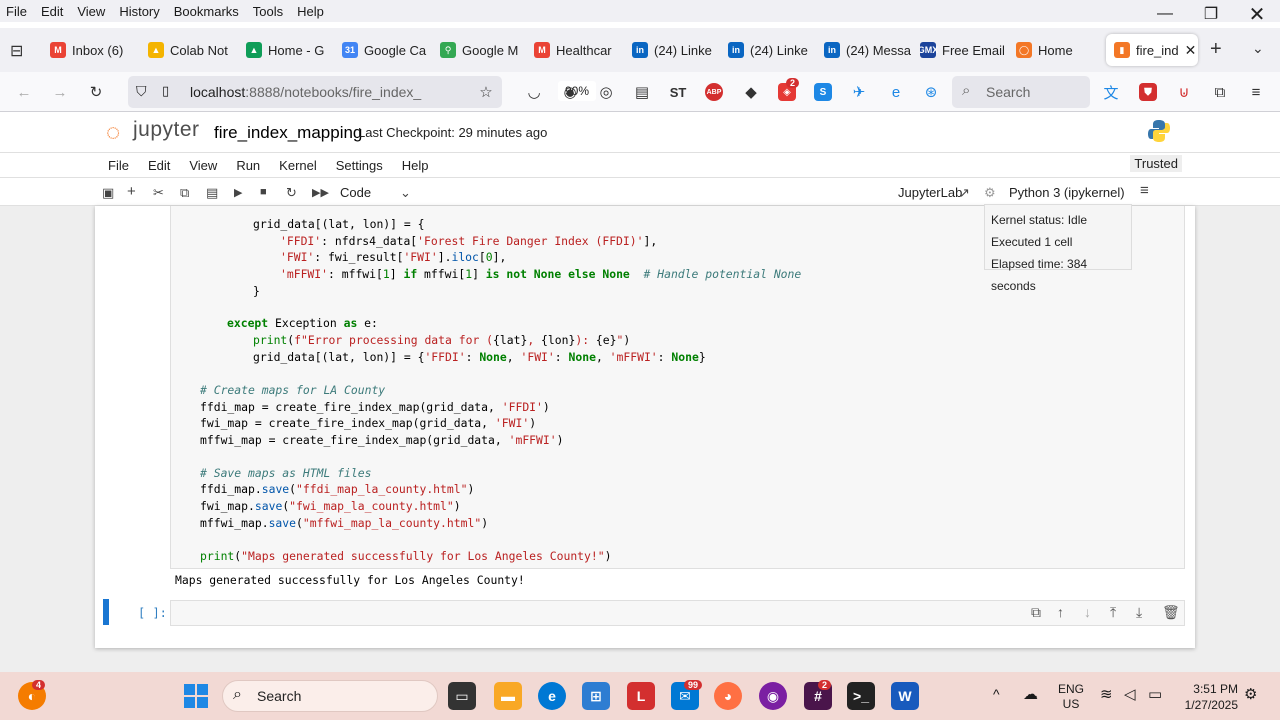 This screenshot has width=1280, height=720. I want to click on minimize-button: —, so click(1165, 14).